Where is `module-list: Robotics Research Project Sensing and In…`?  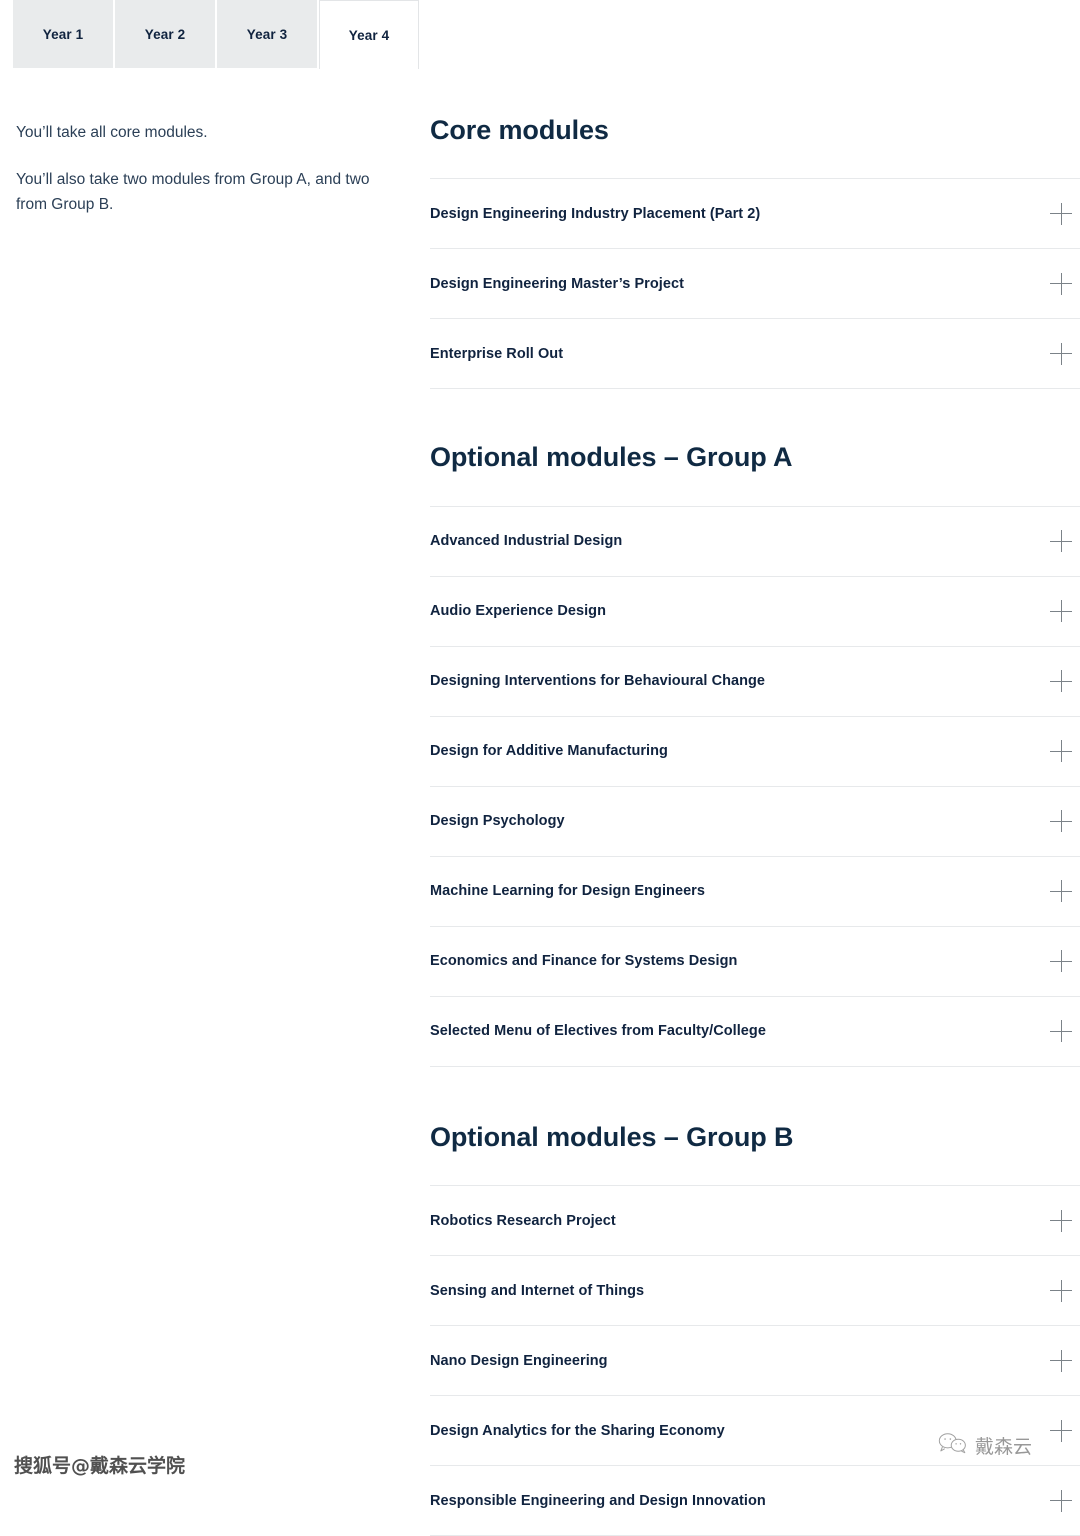
module-list: Robotics Research Project Sensing and In… is located at coordinates (755, 1360).